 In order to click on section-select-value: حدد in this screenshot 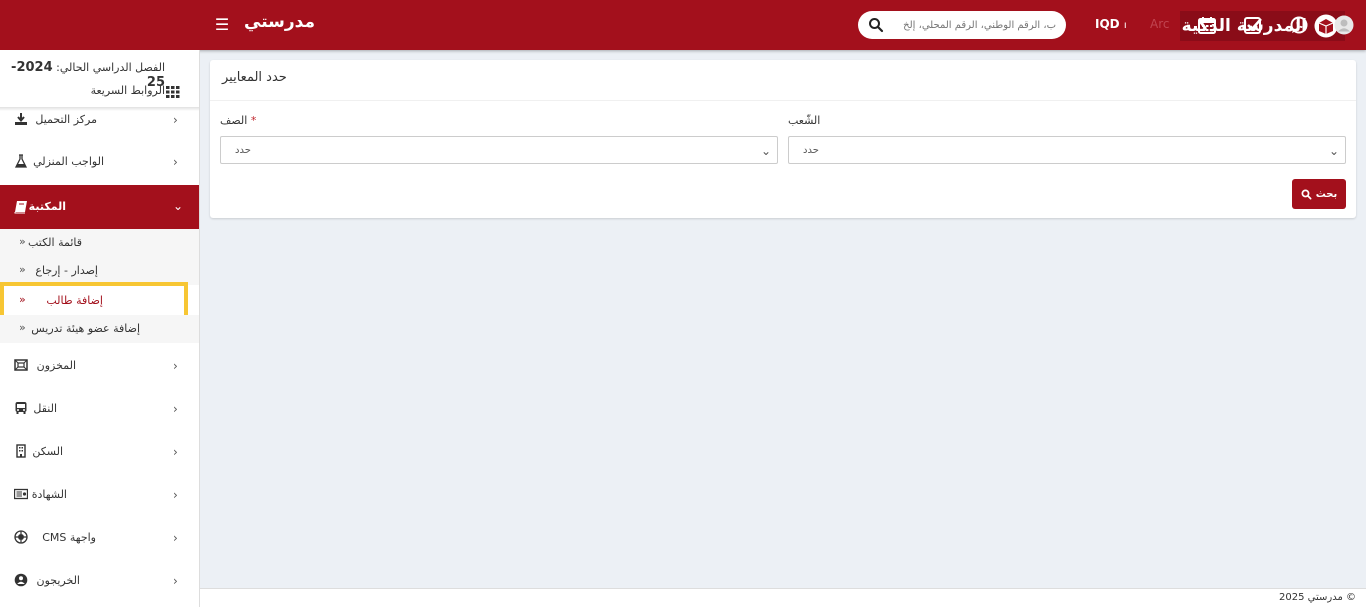, I will do `click(811, 150)`.